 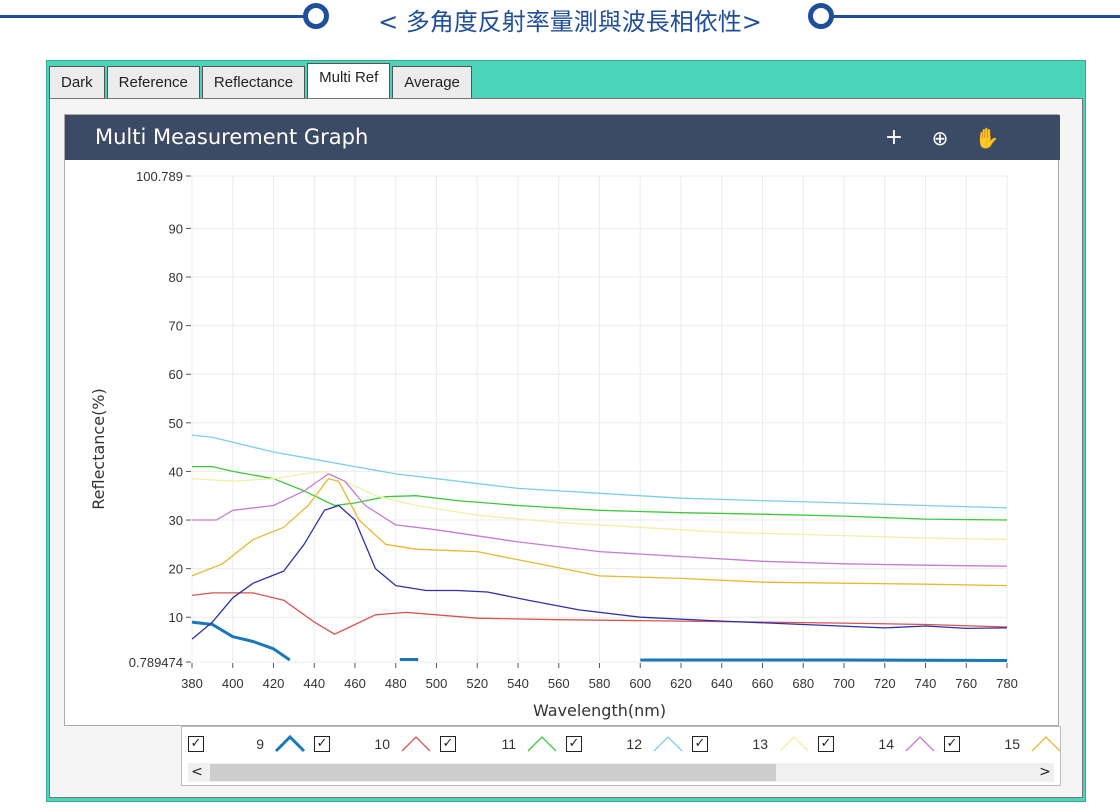 I want to click on legend-label-13: 13, so click(x=760, y=744).